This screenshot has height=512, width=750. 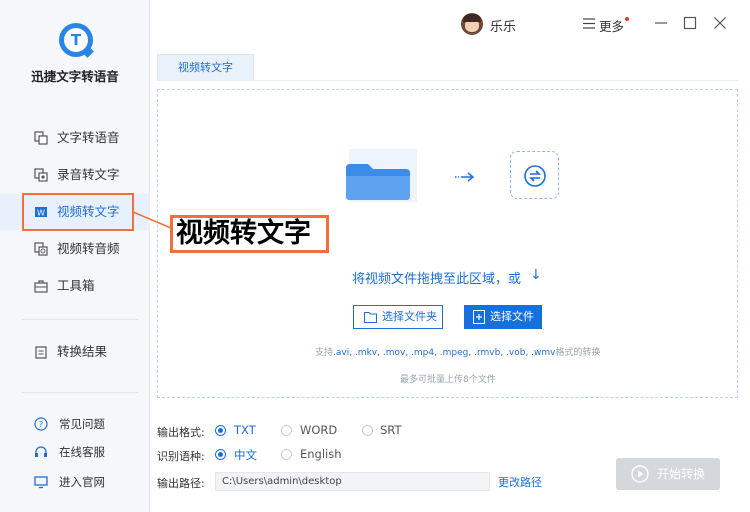 I want to click on support-prefix: 支持, so click(x=324, y=353).